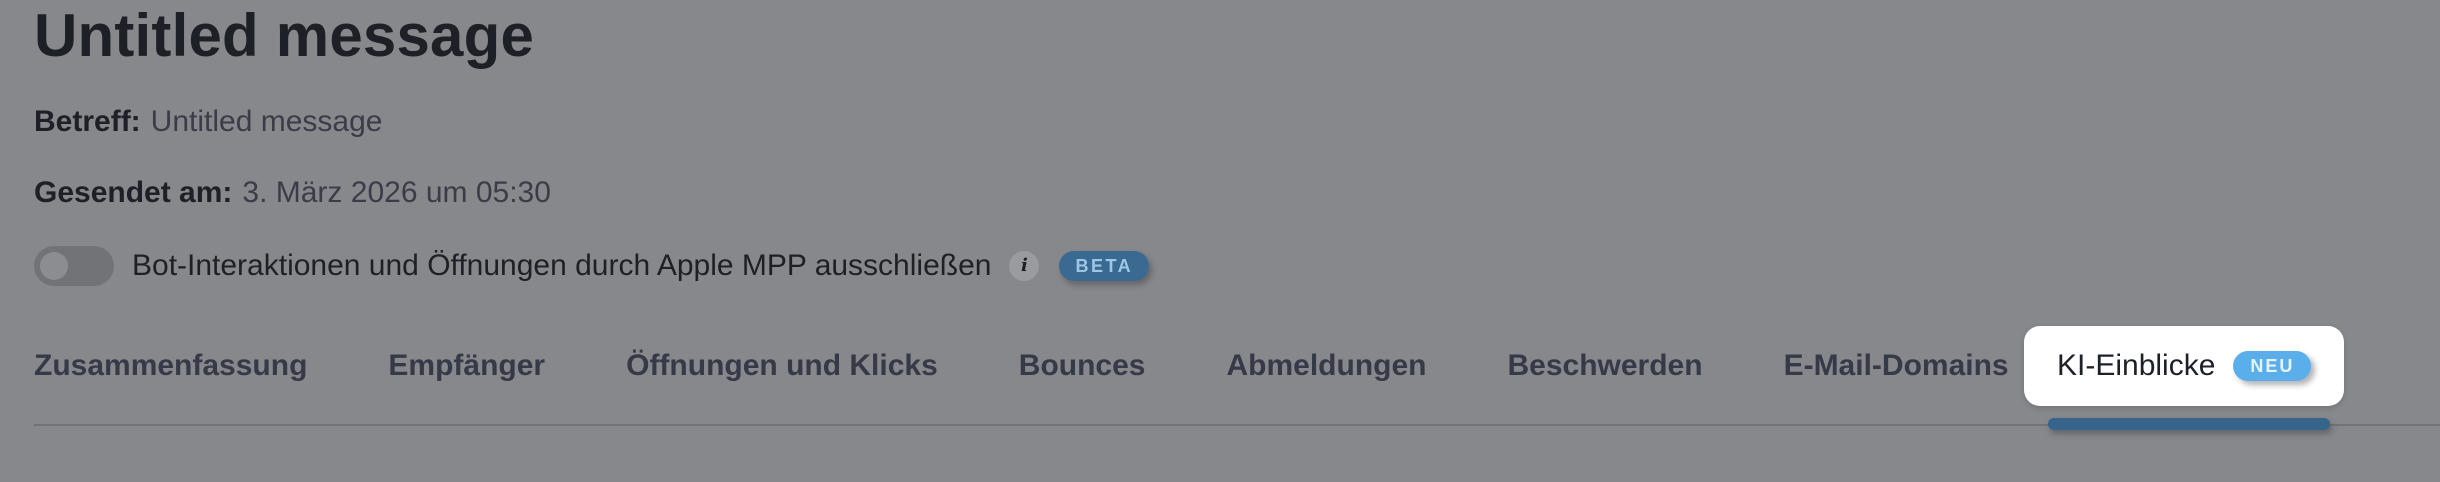 The height and width of the screenshot is (482, 2440). Describe the element at coordinates (1604, 366) in the screenshot. I see `tab-beschwerden: Beschwerden` at that location.